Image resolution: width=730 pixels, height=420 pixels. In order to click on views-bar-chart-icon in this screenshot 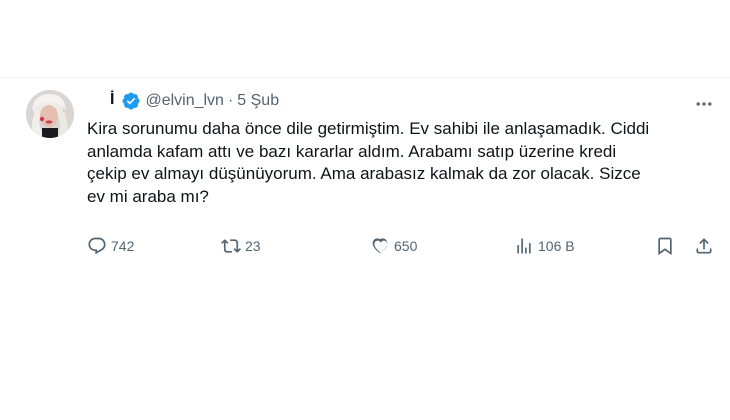, I will do `click(524, 246)`.